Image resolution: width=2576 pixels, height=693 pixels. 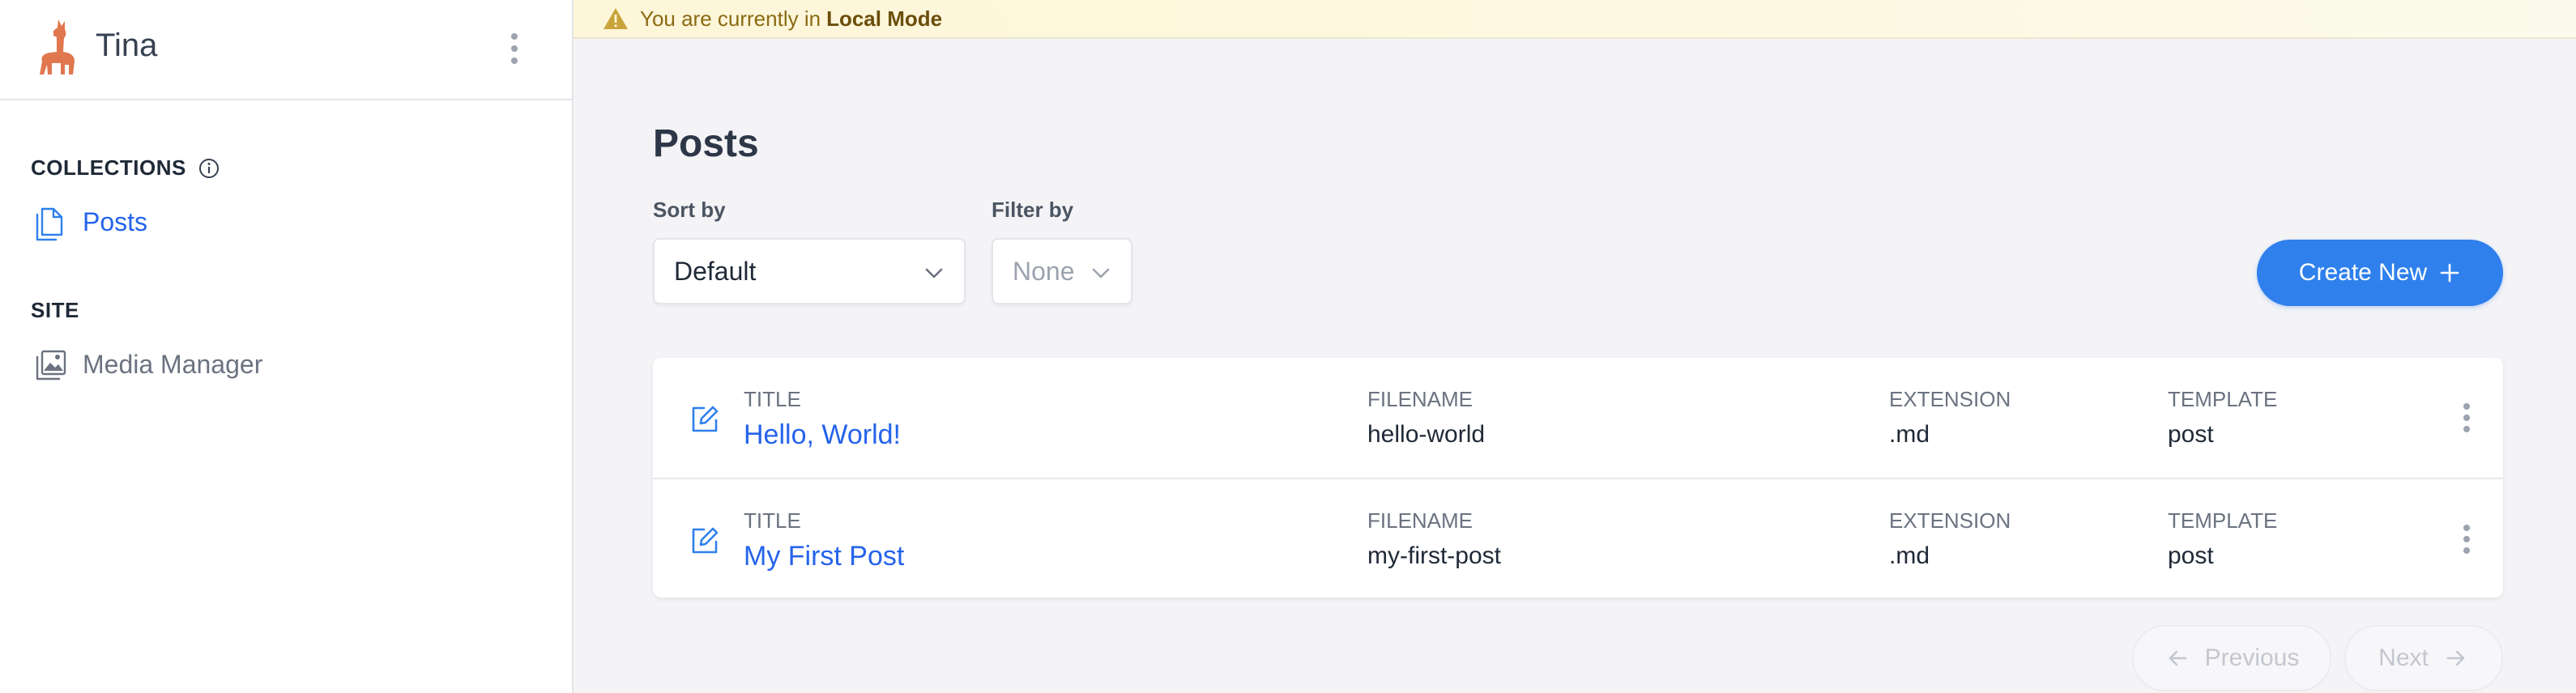 What do you see at coordinates (1426, 418) in the screenshot?
I see `filename-cell: FILENAME hello-world` at bounding box center [1426, 418].